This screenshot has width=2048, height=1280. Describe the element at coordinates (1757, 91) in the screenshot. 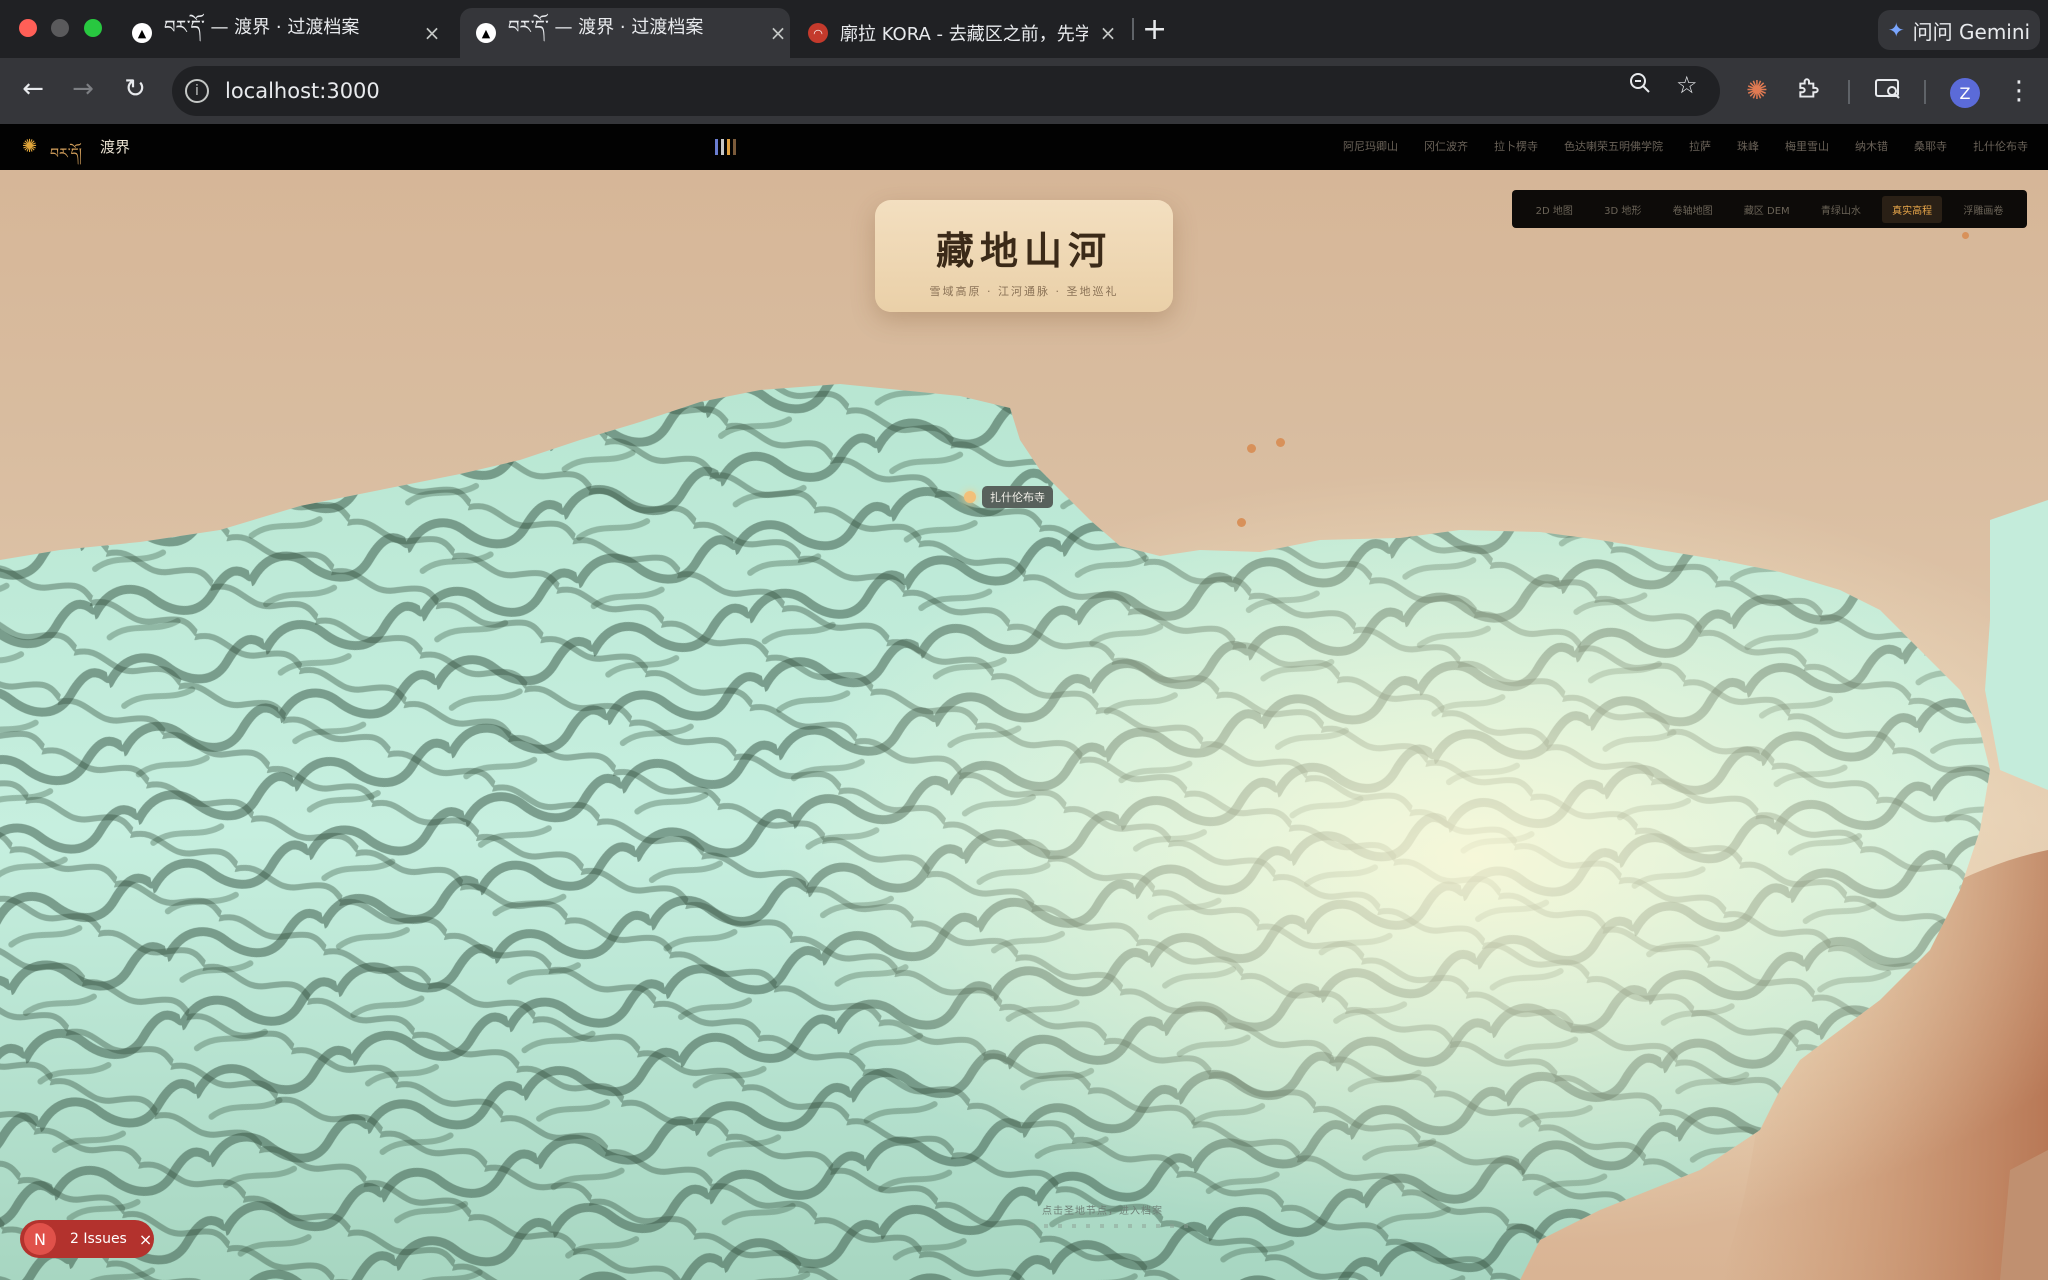

I see `claude-extension-icon: ✺` at that location.